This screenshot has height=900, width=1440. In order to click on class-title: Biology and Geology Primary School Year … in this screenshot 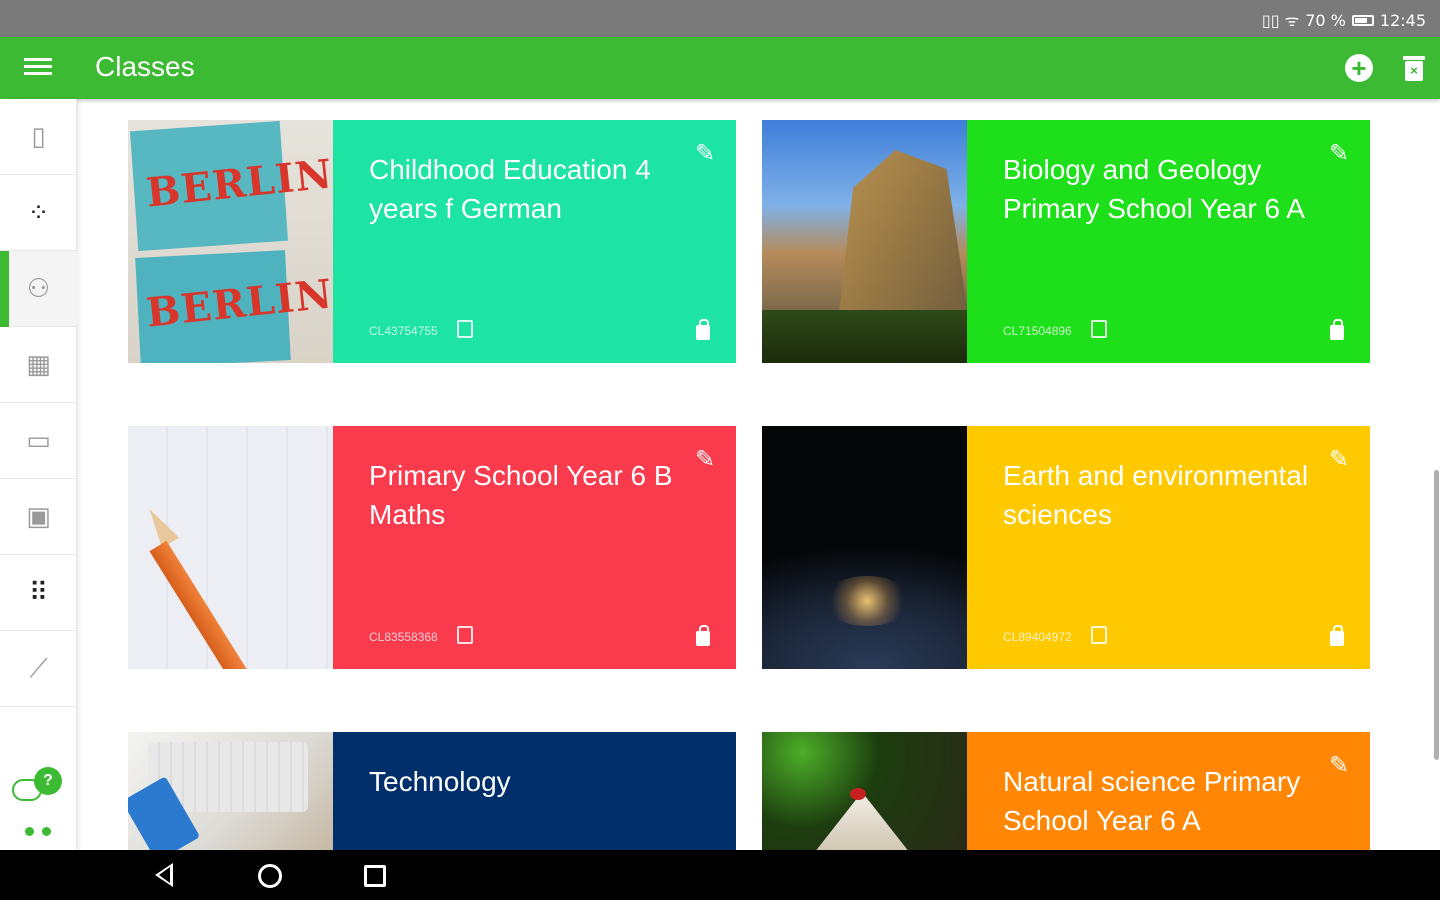, I will do `click(1154, 189)`.